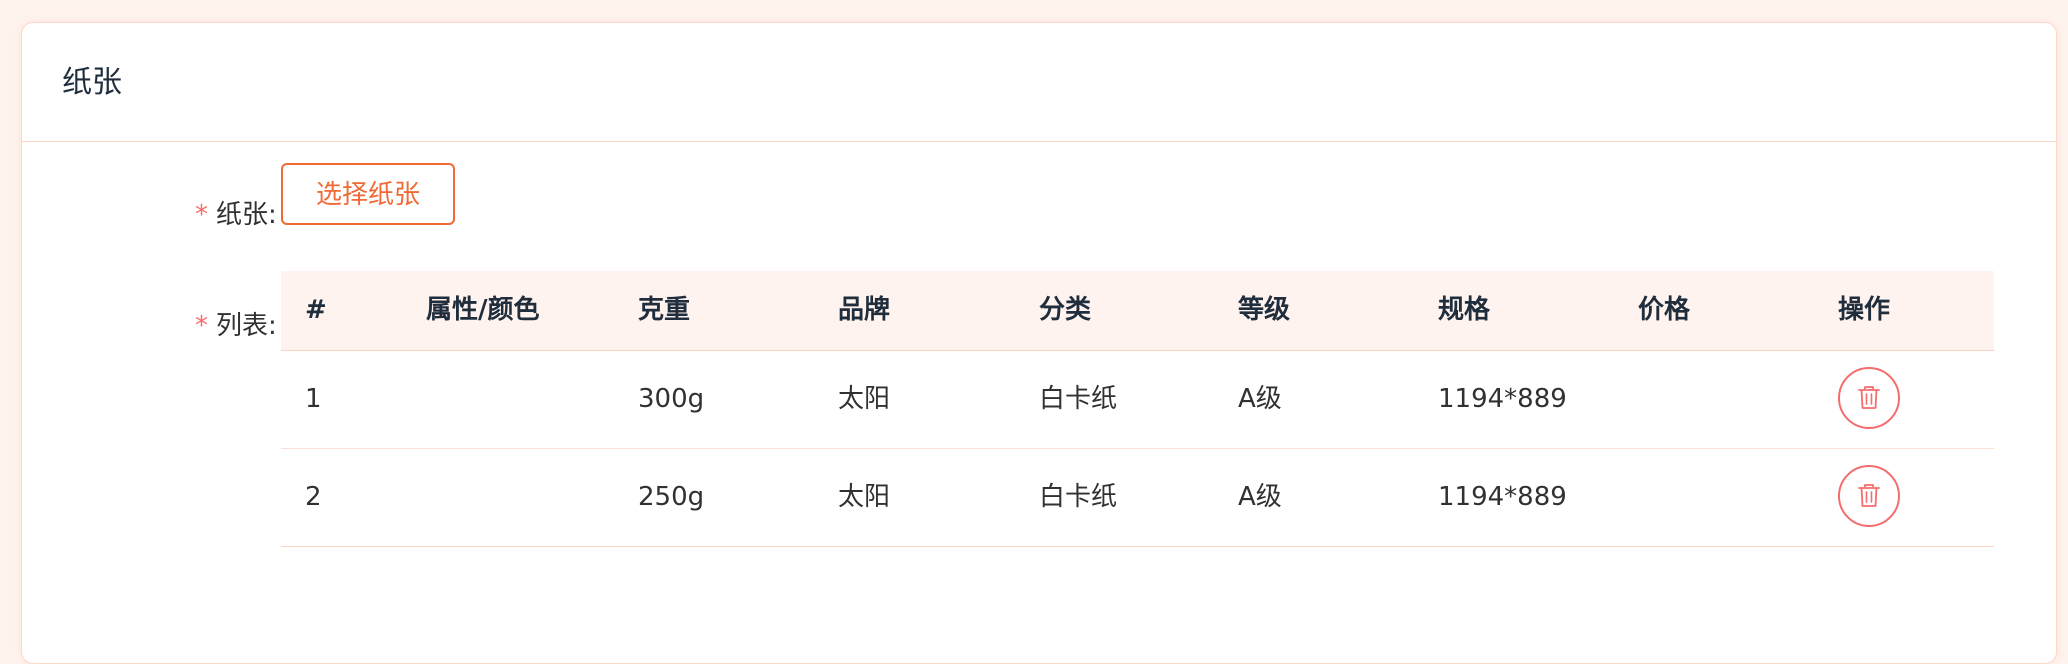  What do you see at coordinates (313, 399) in the screenshot?
I see `cell-index: 1` at bounding box center [313, 399].